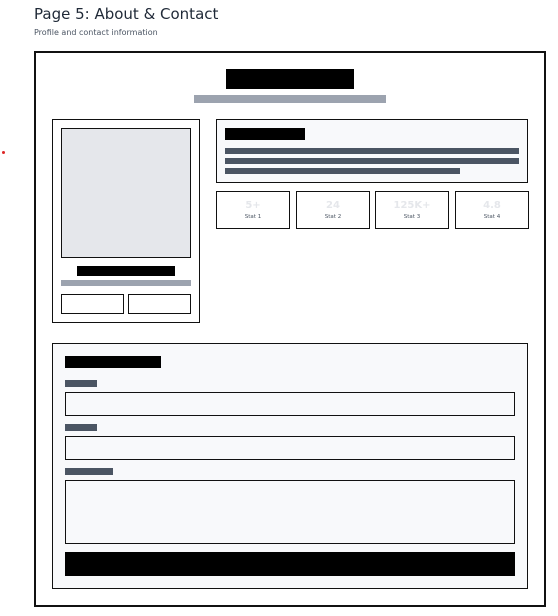 The image size is (558, 616). I want to click on contact-heading-placeholder, so click(113, 362).